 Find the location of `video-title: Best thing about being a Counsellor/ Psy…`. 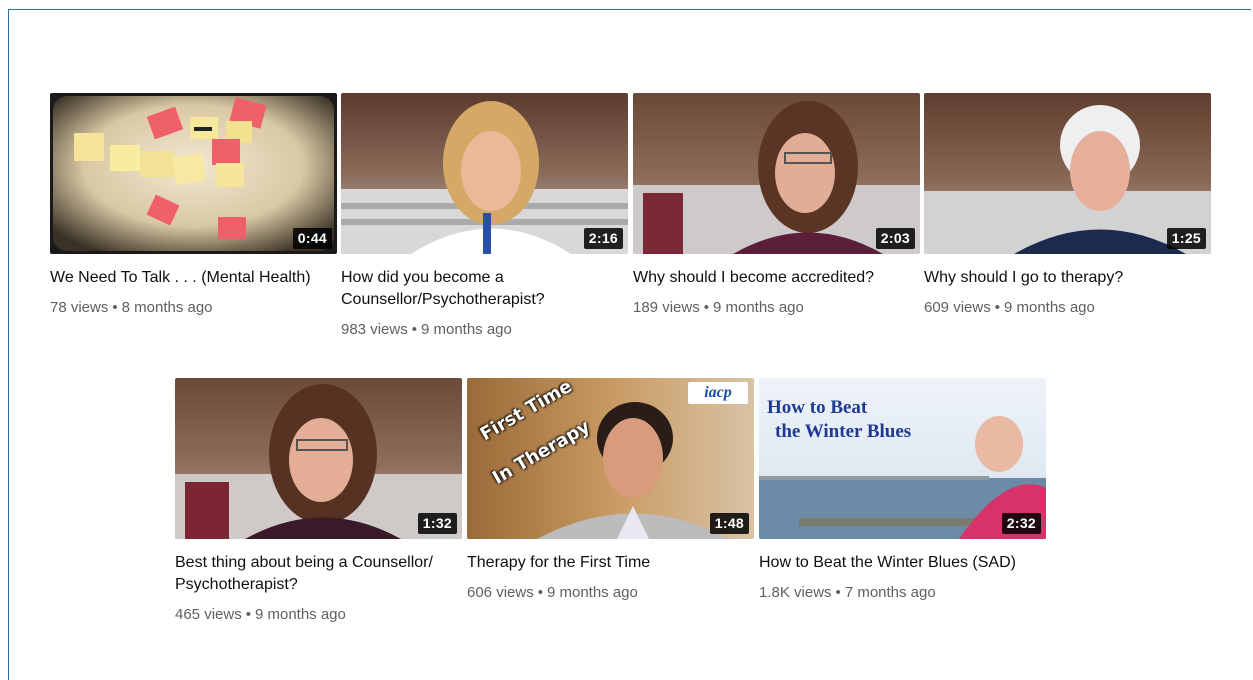

video-title: Best thing about being a Counsellor/ Psy… is located at coordinates (310, 574).